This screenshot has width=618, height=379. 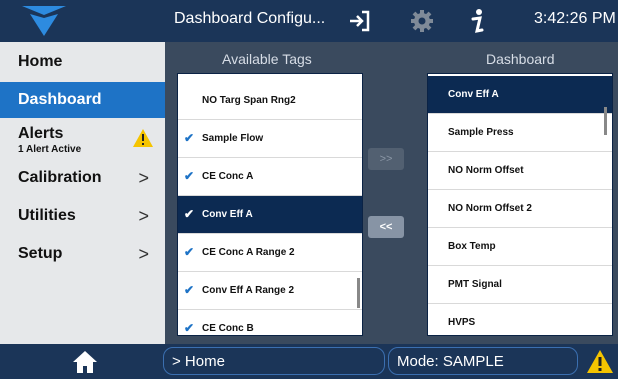 I want to click on mode-indicator: Mode: SAMPLE, so click(x=483, y=361).